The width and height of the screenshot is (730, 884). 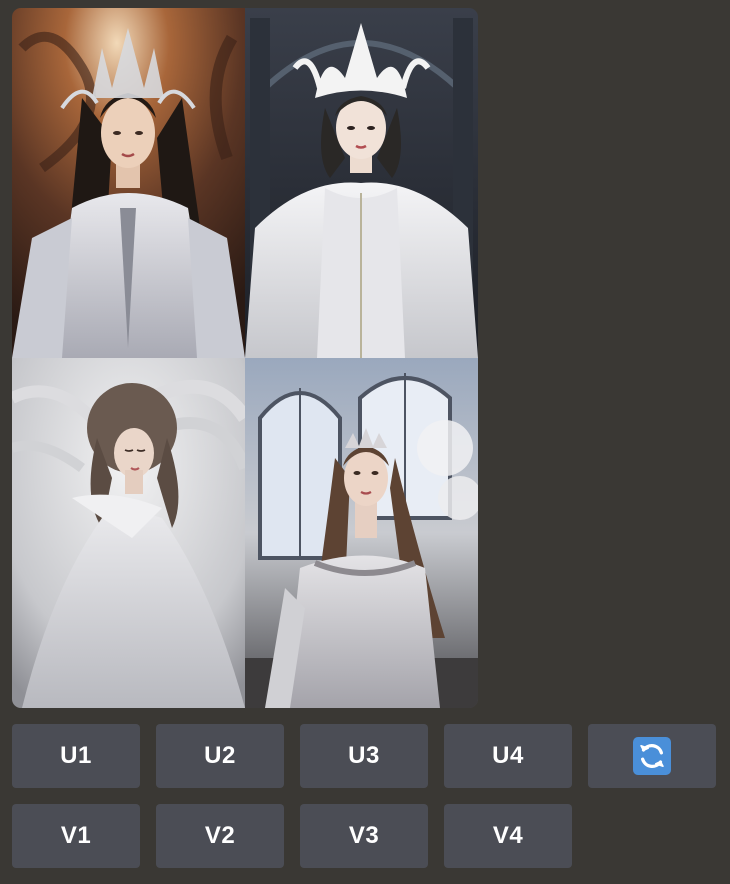 I want to click on reroll-button, so click(x=652, y=756).